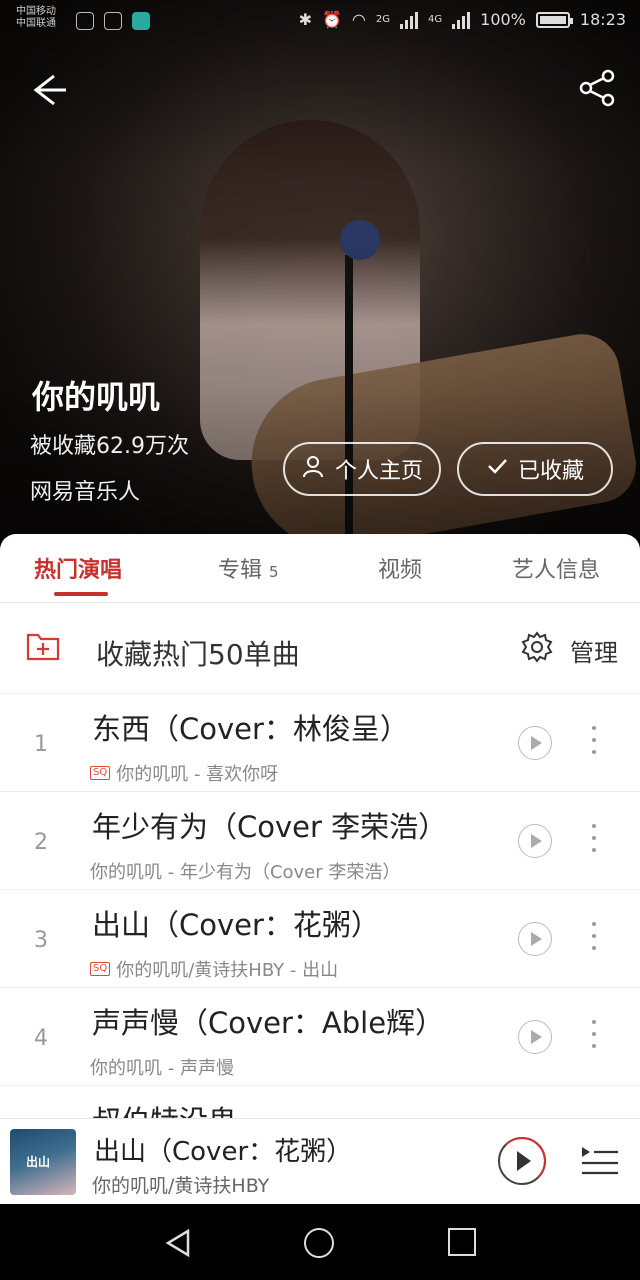 The height and width of the screenshot is (1280, 640). What do you see at coordinates (41, 842) in the screenshot?
I see `song-index: 2` at bounding box center [41, 842].